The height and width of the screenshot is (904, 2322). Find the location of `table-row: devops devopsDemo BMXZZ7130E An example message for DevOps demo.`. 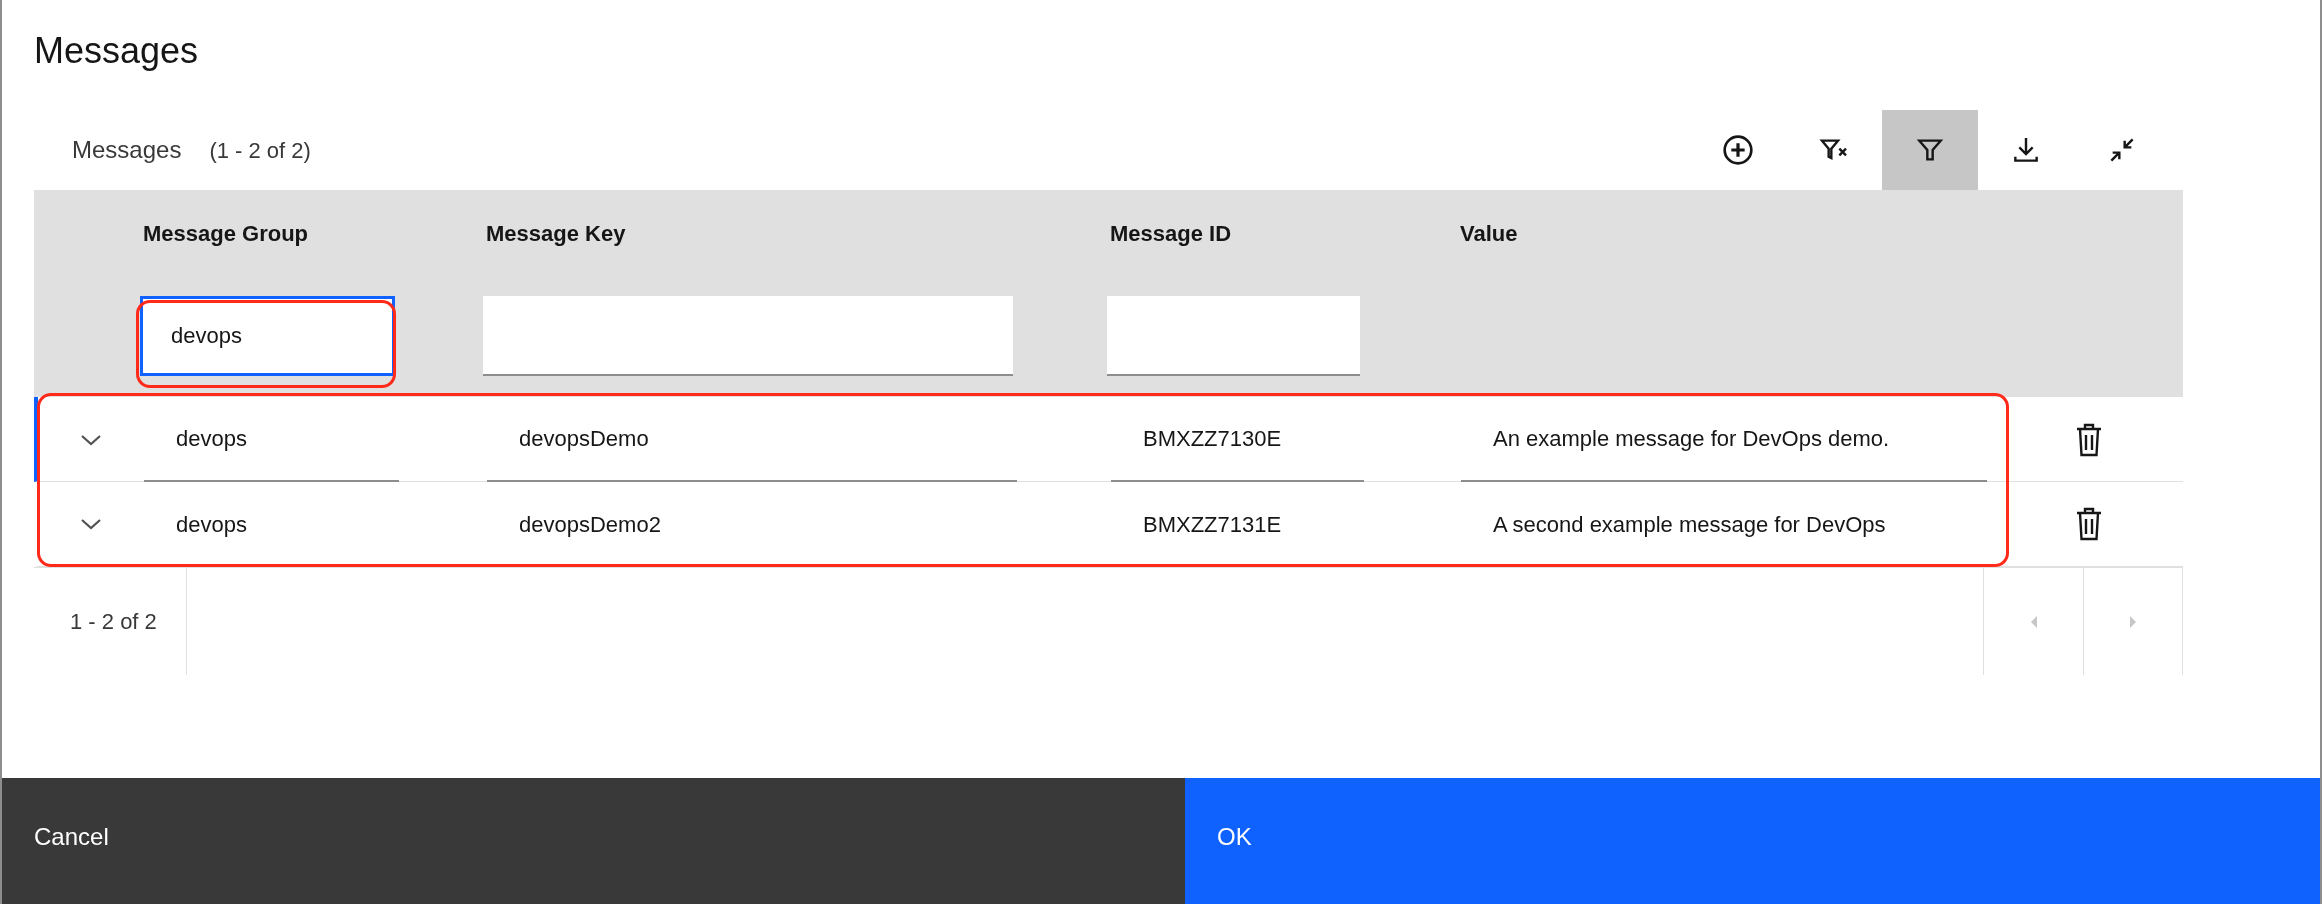

table-row: devops devopsDemo BMXZZ7130E An example message for DevOps demo. is located at coordinates (1108, 439).